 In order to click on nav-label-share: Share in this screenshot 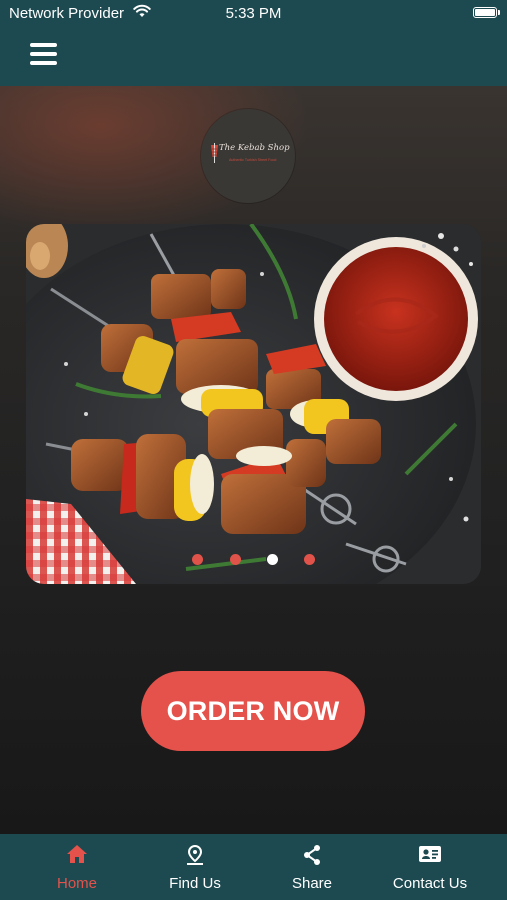, I will do `click(312, 883)`.